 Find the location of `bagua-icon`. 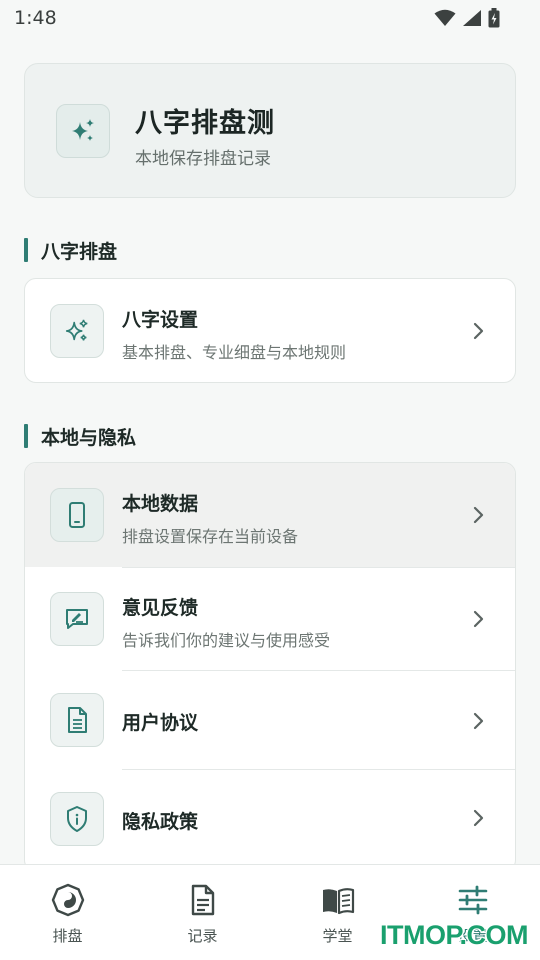

bagua-icon is located at coordinates (67, 900).